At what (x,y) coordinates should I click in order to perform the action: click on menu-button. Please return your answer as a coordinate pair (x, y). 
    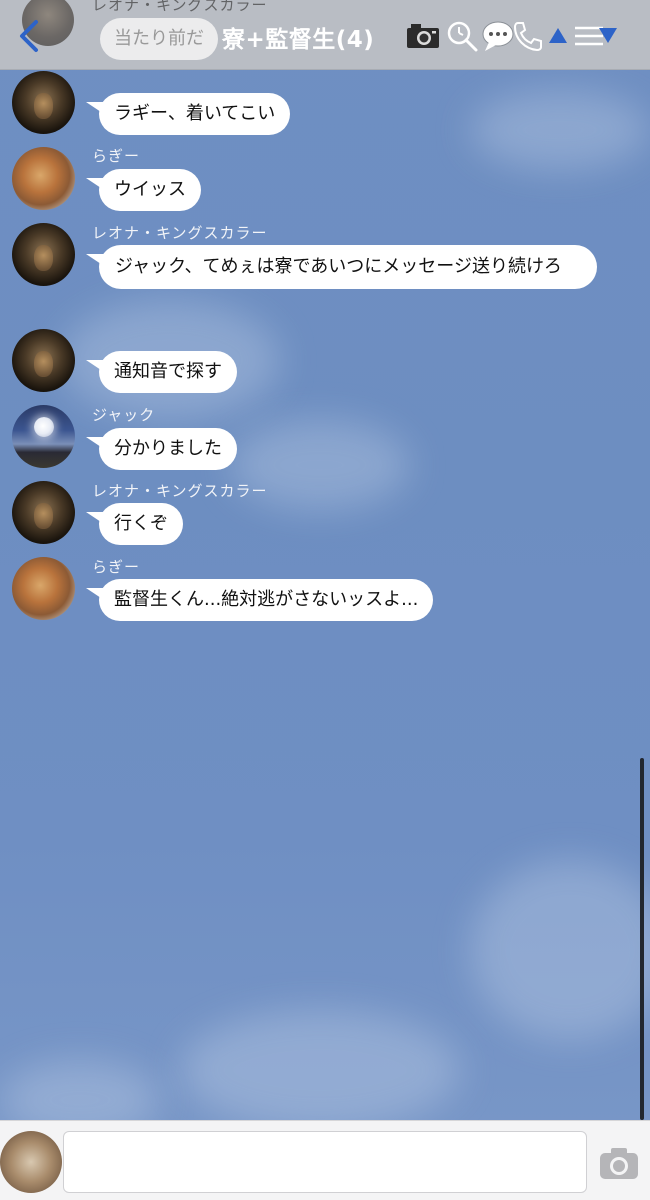
    Looking at the image, I should click on (596, 36).